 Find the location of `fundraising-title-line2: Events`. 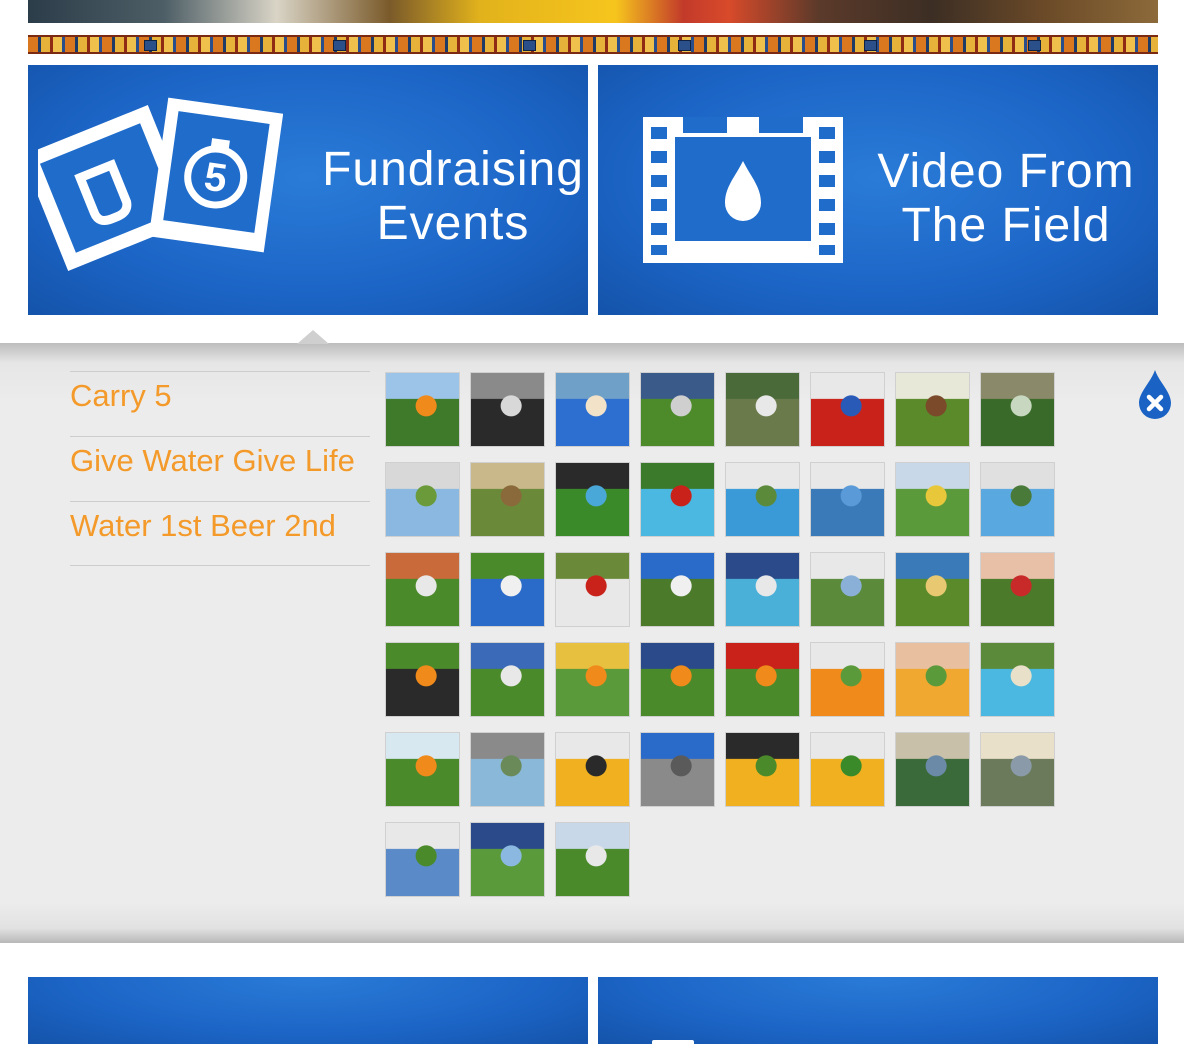

fundraising-title-line2: Events is located at coordinates (453, 223).